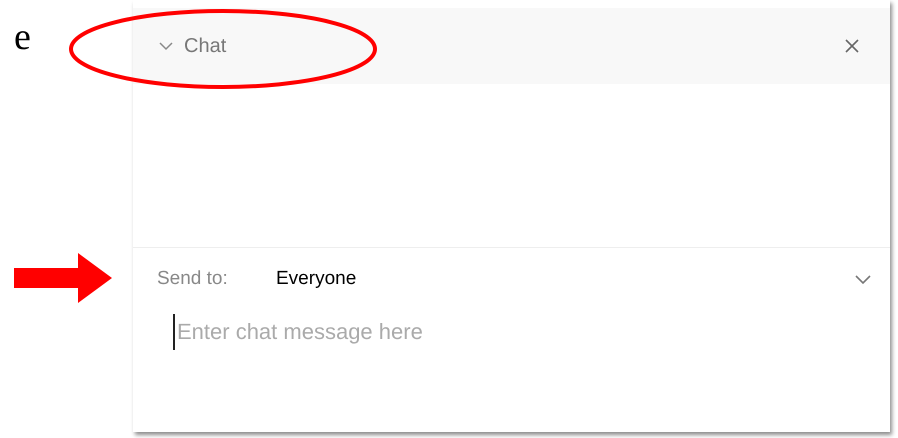 Image resolution: width=898 pixels, height=438 pixels. What do you see at coordinates (423, 332) in the screenshot?
I see `message-input: Enter chat message here` at bounding box center [423, 332].